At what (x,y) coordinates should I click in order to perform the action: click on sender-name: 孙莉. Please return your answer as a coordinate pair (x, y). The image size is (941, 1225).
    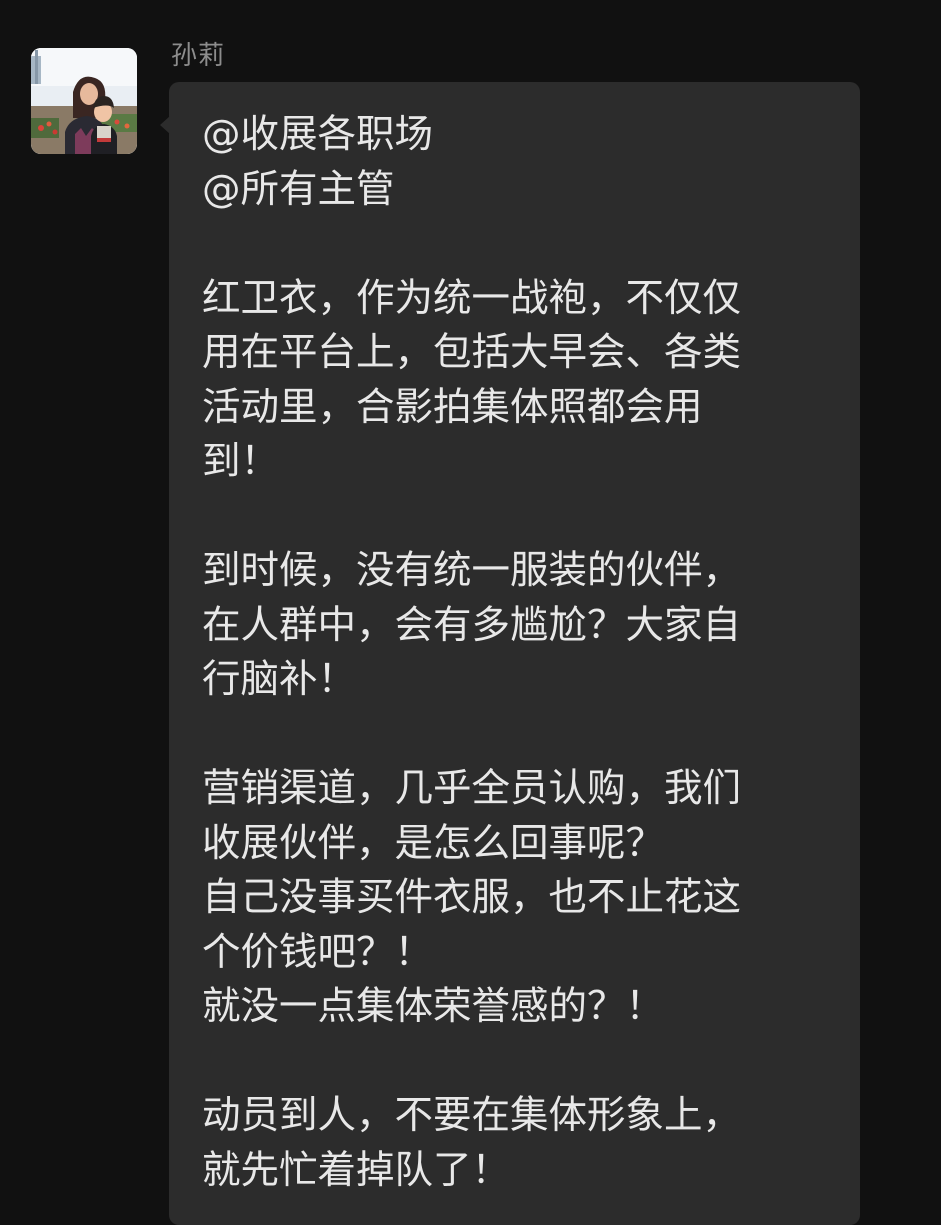
    Looking at the image, I should click on (198, 56).